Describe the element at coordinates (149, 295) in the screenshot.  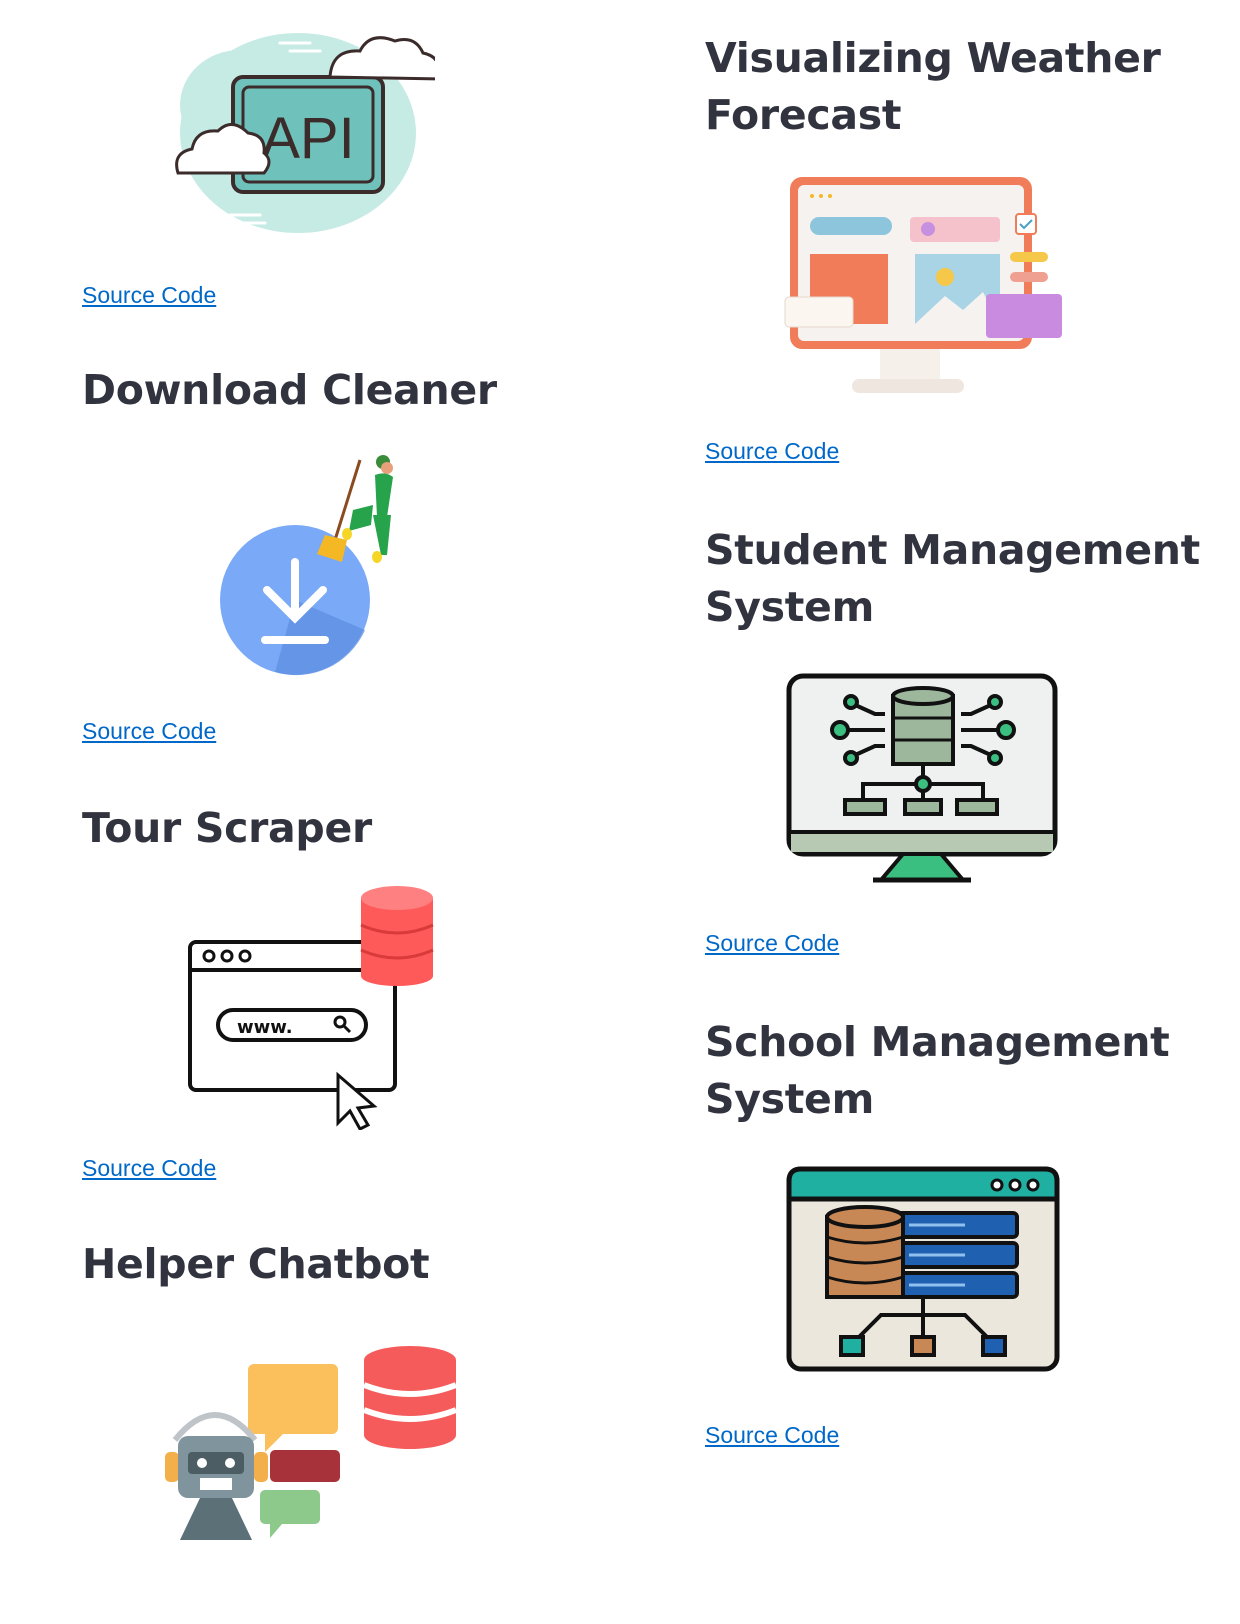
I see `api-source-code-link: Source Code` at that location.